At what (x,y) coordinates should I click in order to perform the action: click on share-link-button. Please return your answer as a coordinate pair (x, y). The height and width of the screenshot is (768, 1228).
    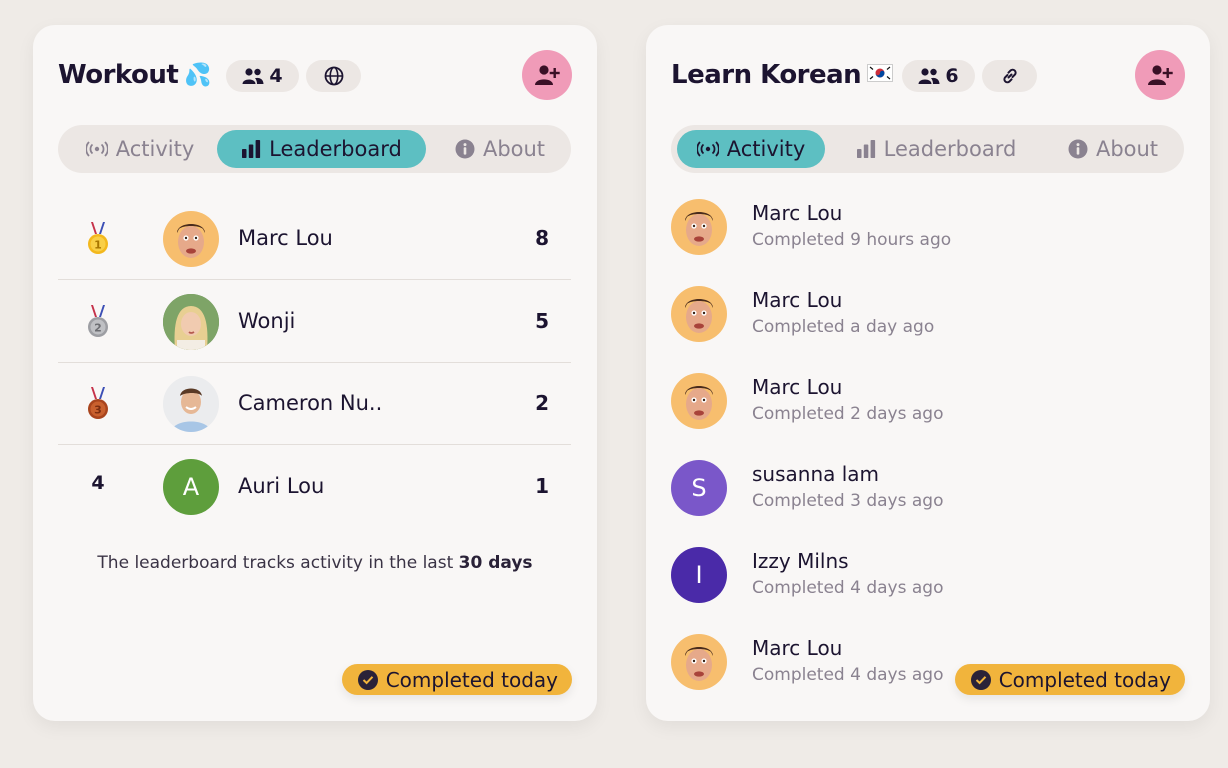
    Looking at the image, I should click on (1009, 76).